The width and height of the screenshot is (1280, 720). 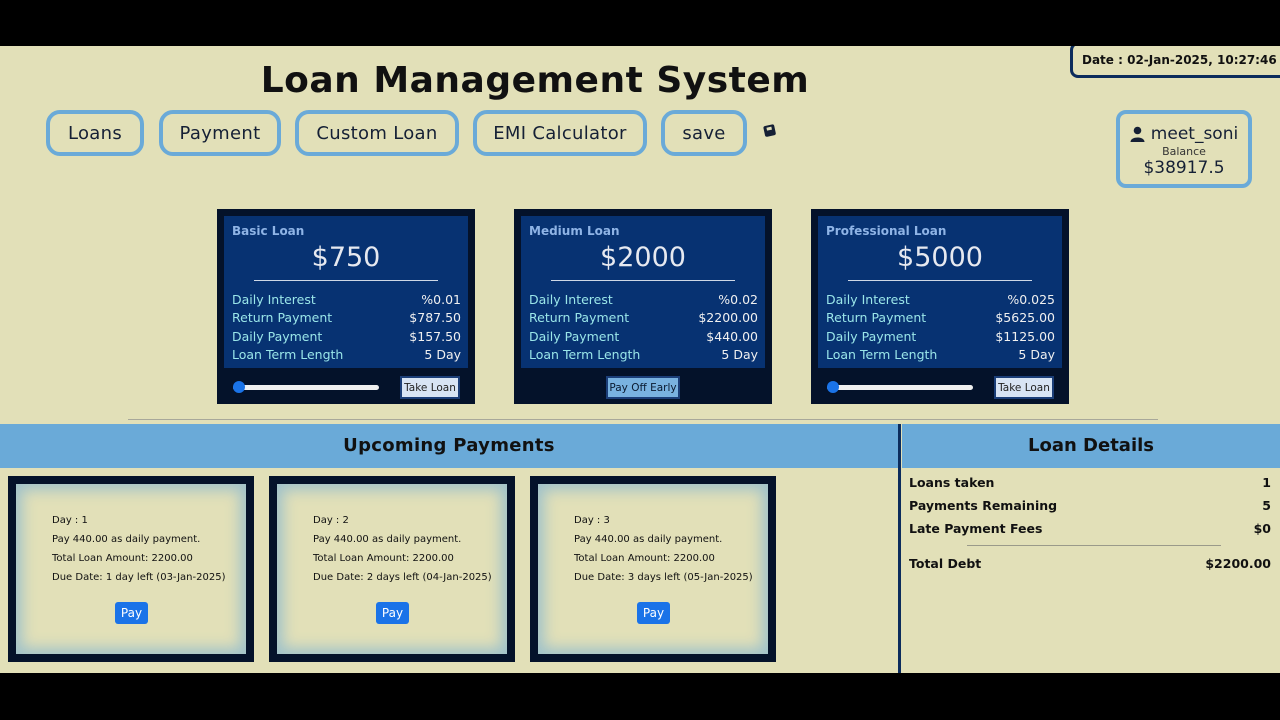 I want to click on loan-row-daily-payment: Daily Payment $1125.00, so click(x=940, y=336).